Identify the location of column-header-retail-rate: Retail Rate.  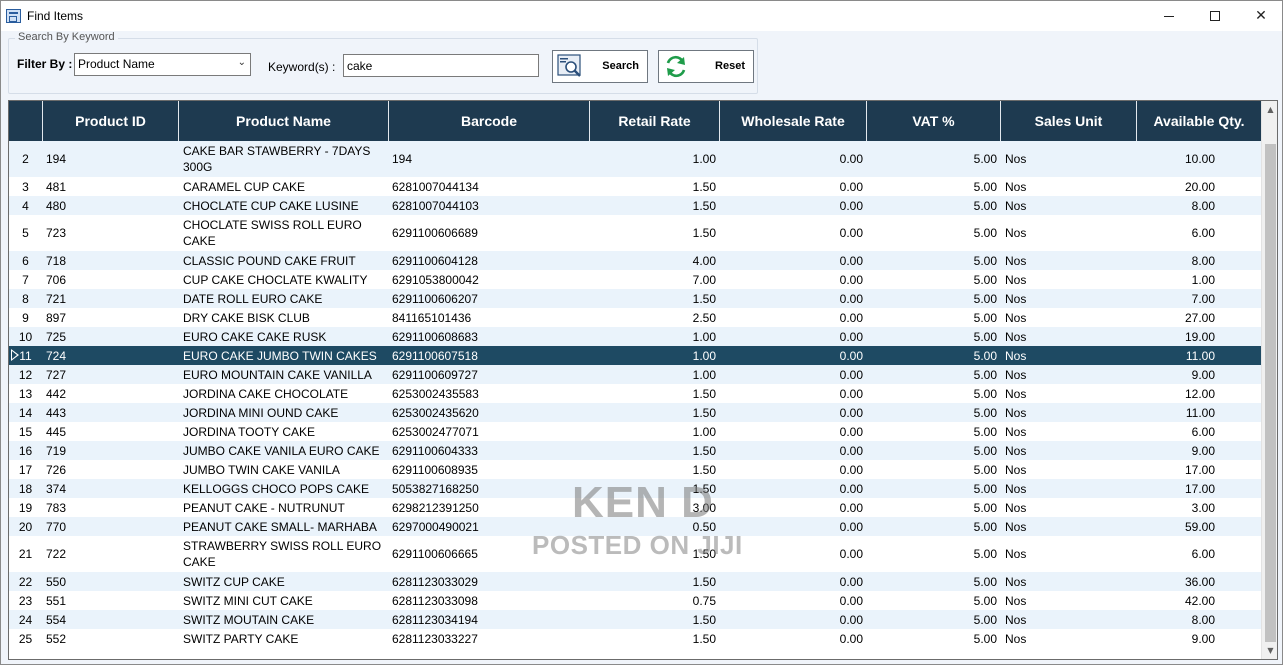
(655, 121).